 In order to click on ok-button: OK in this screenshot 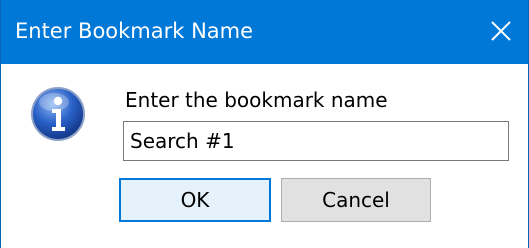, I will do `click(195, 200)`.